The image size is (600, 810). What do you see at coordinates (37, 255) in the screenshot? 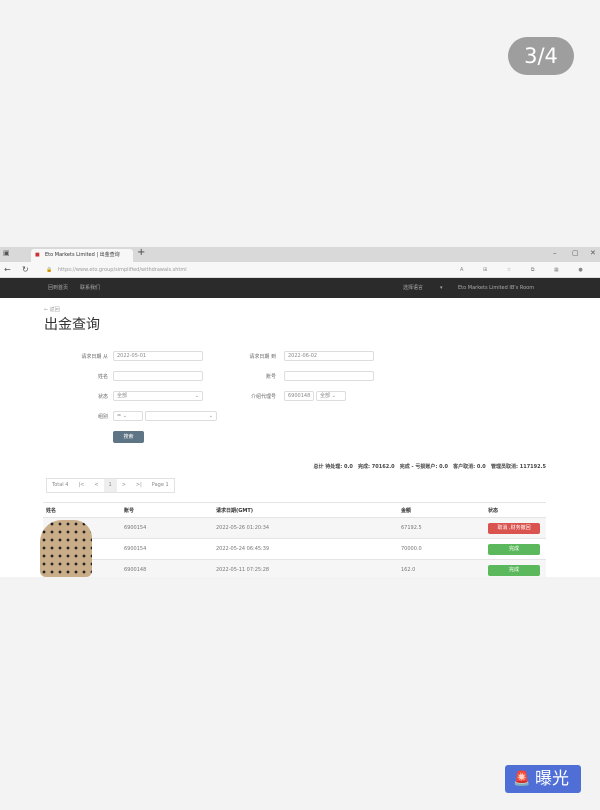
I see `favicon-icon: ■` at bounding box center [37, 255].